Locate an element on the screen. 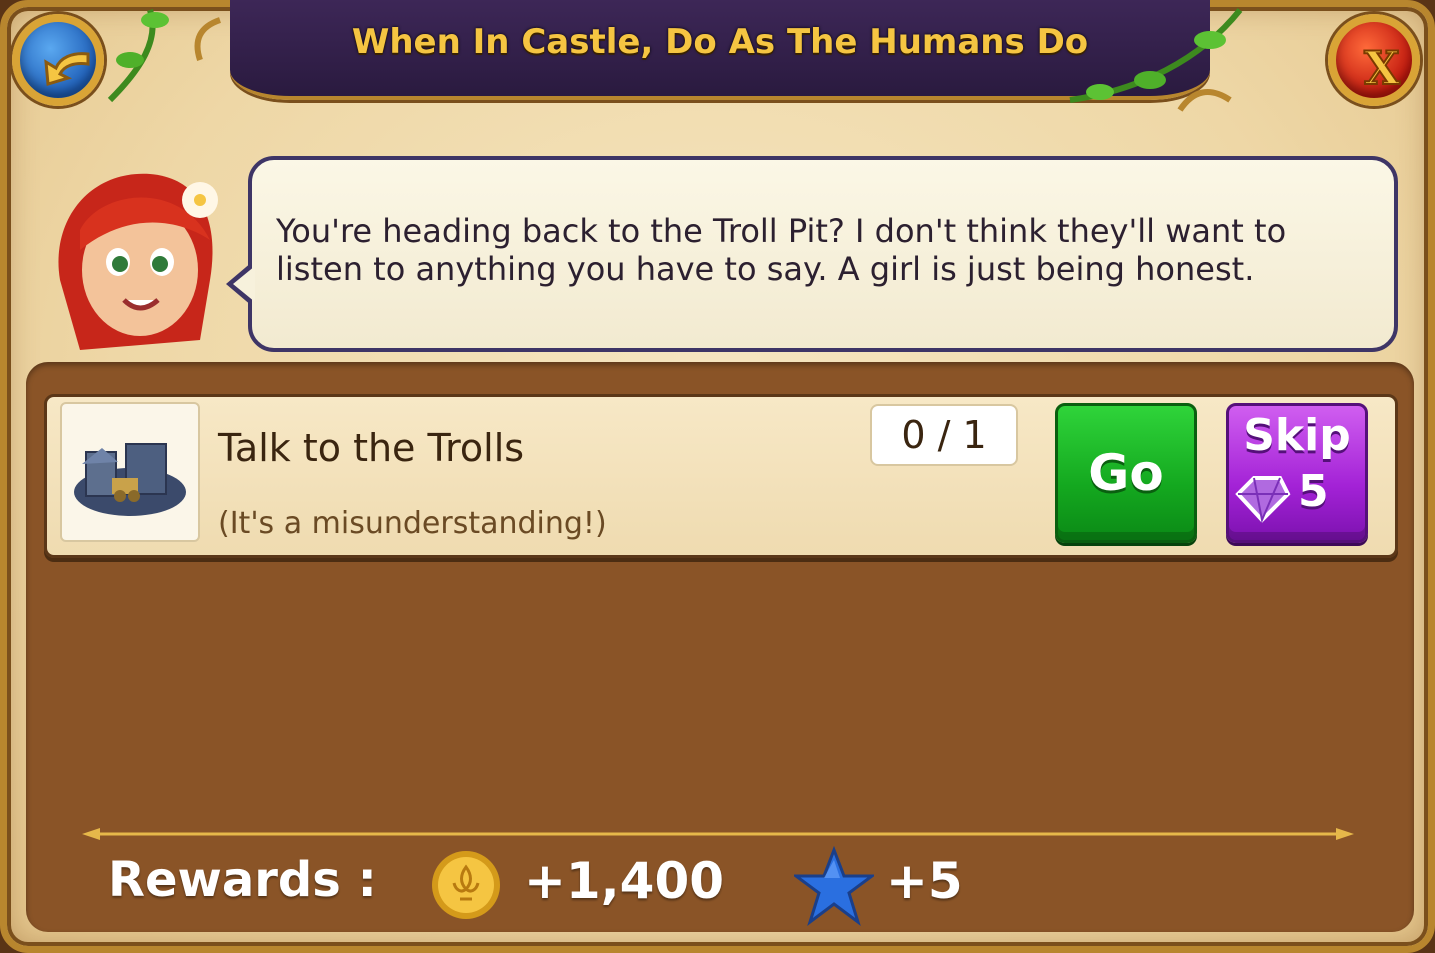 The image size is (1435, 953). svg-text: X is located at coordinates (1382, 68).